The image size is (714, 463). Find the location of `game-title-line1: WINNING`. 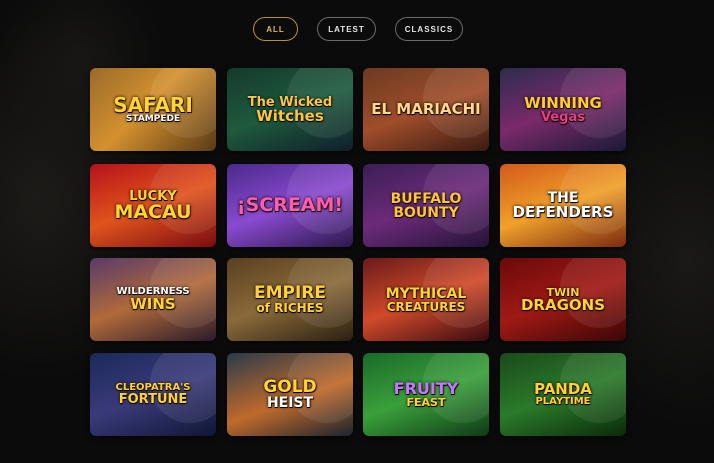

game-title-line1: WINNING is located at coordinates (563, 102).